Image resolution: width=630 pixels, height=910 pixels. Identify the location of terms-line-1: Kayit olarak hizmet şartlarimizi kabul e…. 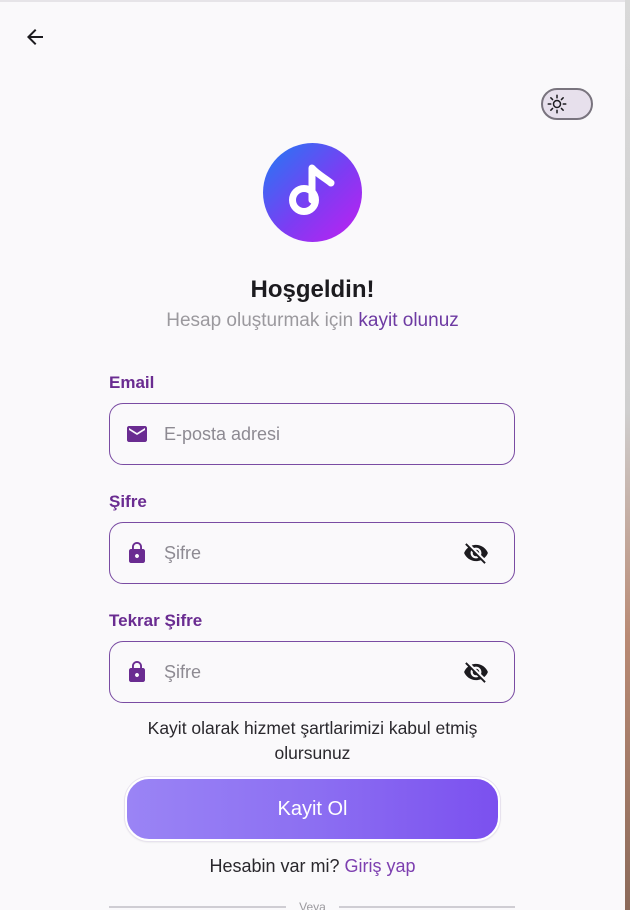
(312, 728).